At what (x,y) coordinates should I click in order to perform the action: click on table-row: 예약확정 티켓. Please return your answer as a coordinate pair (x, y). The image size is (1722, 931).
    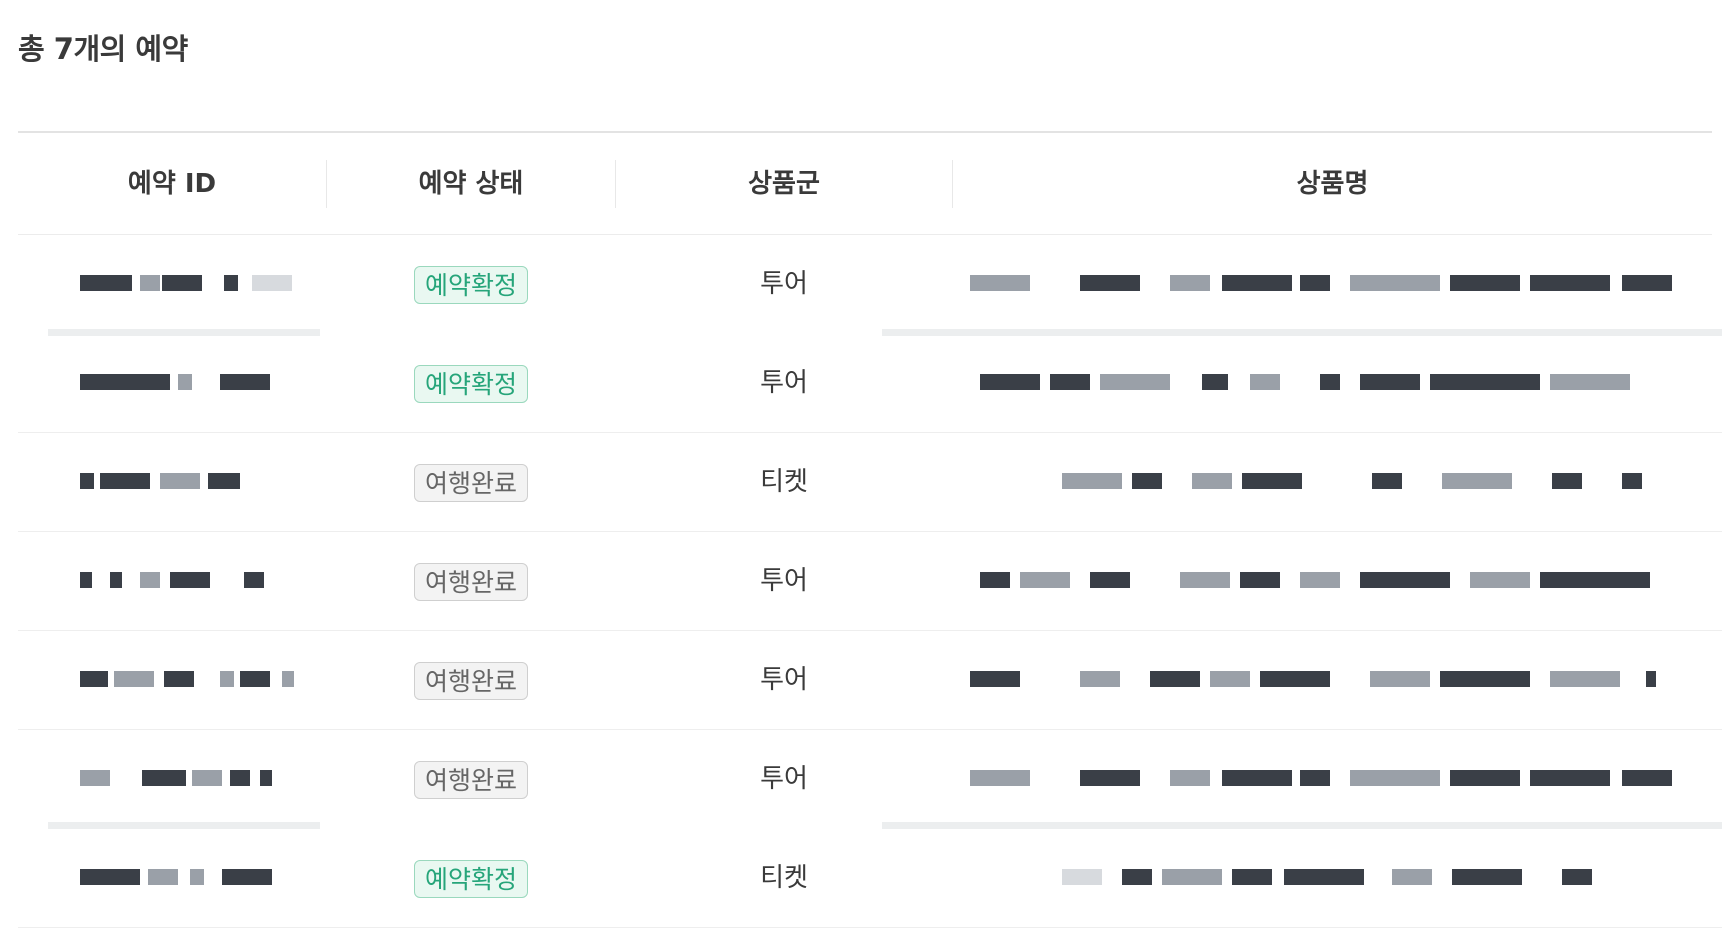
    Looking at the image, I should click on (870, 878).